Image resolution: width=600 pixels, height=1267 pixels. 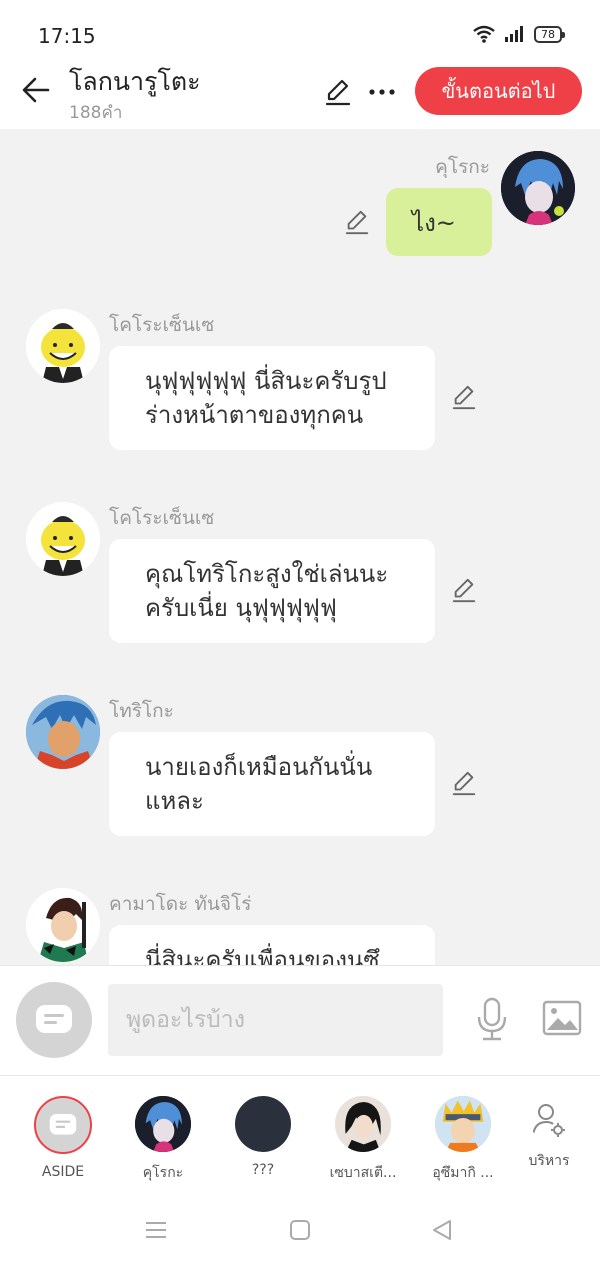 What do you see at coordinates (63, 1172) in the screenshot?
I see `character-label: ASIDE` at bounding box center [63, 1172].